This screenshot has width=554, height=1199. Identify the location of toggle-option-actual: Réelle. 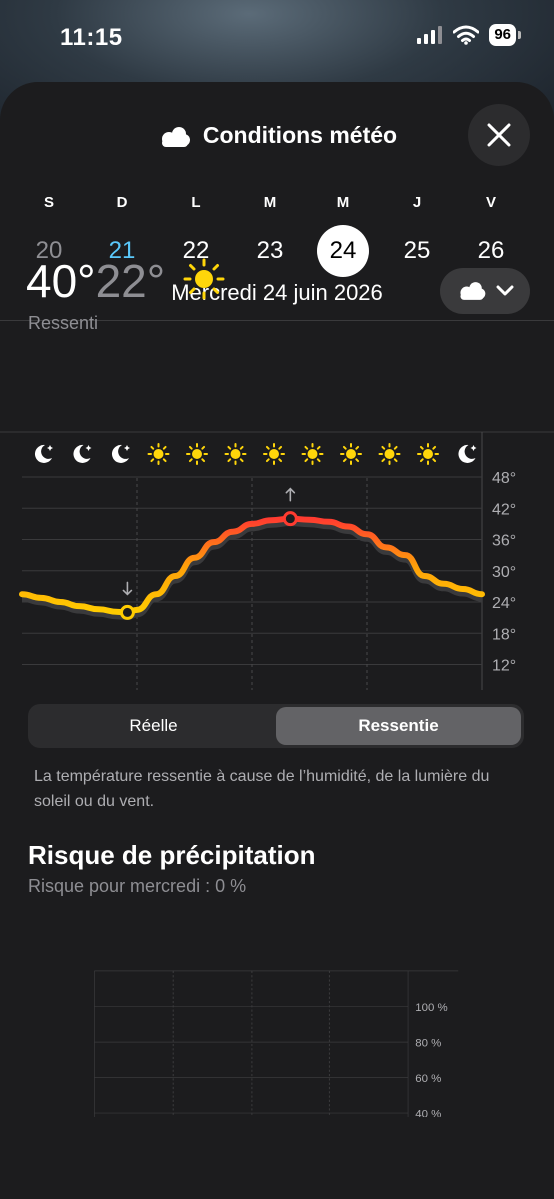
(153, 726).